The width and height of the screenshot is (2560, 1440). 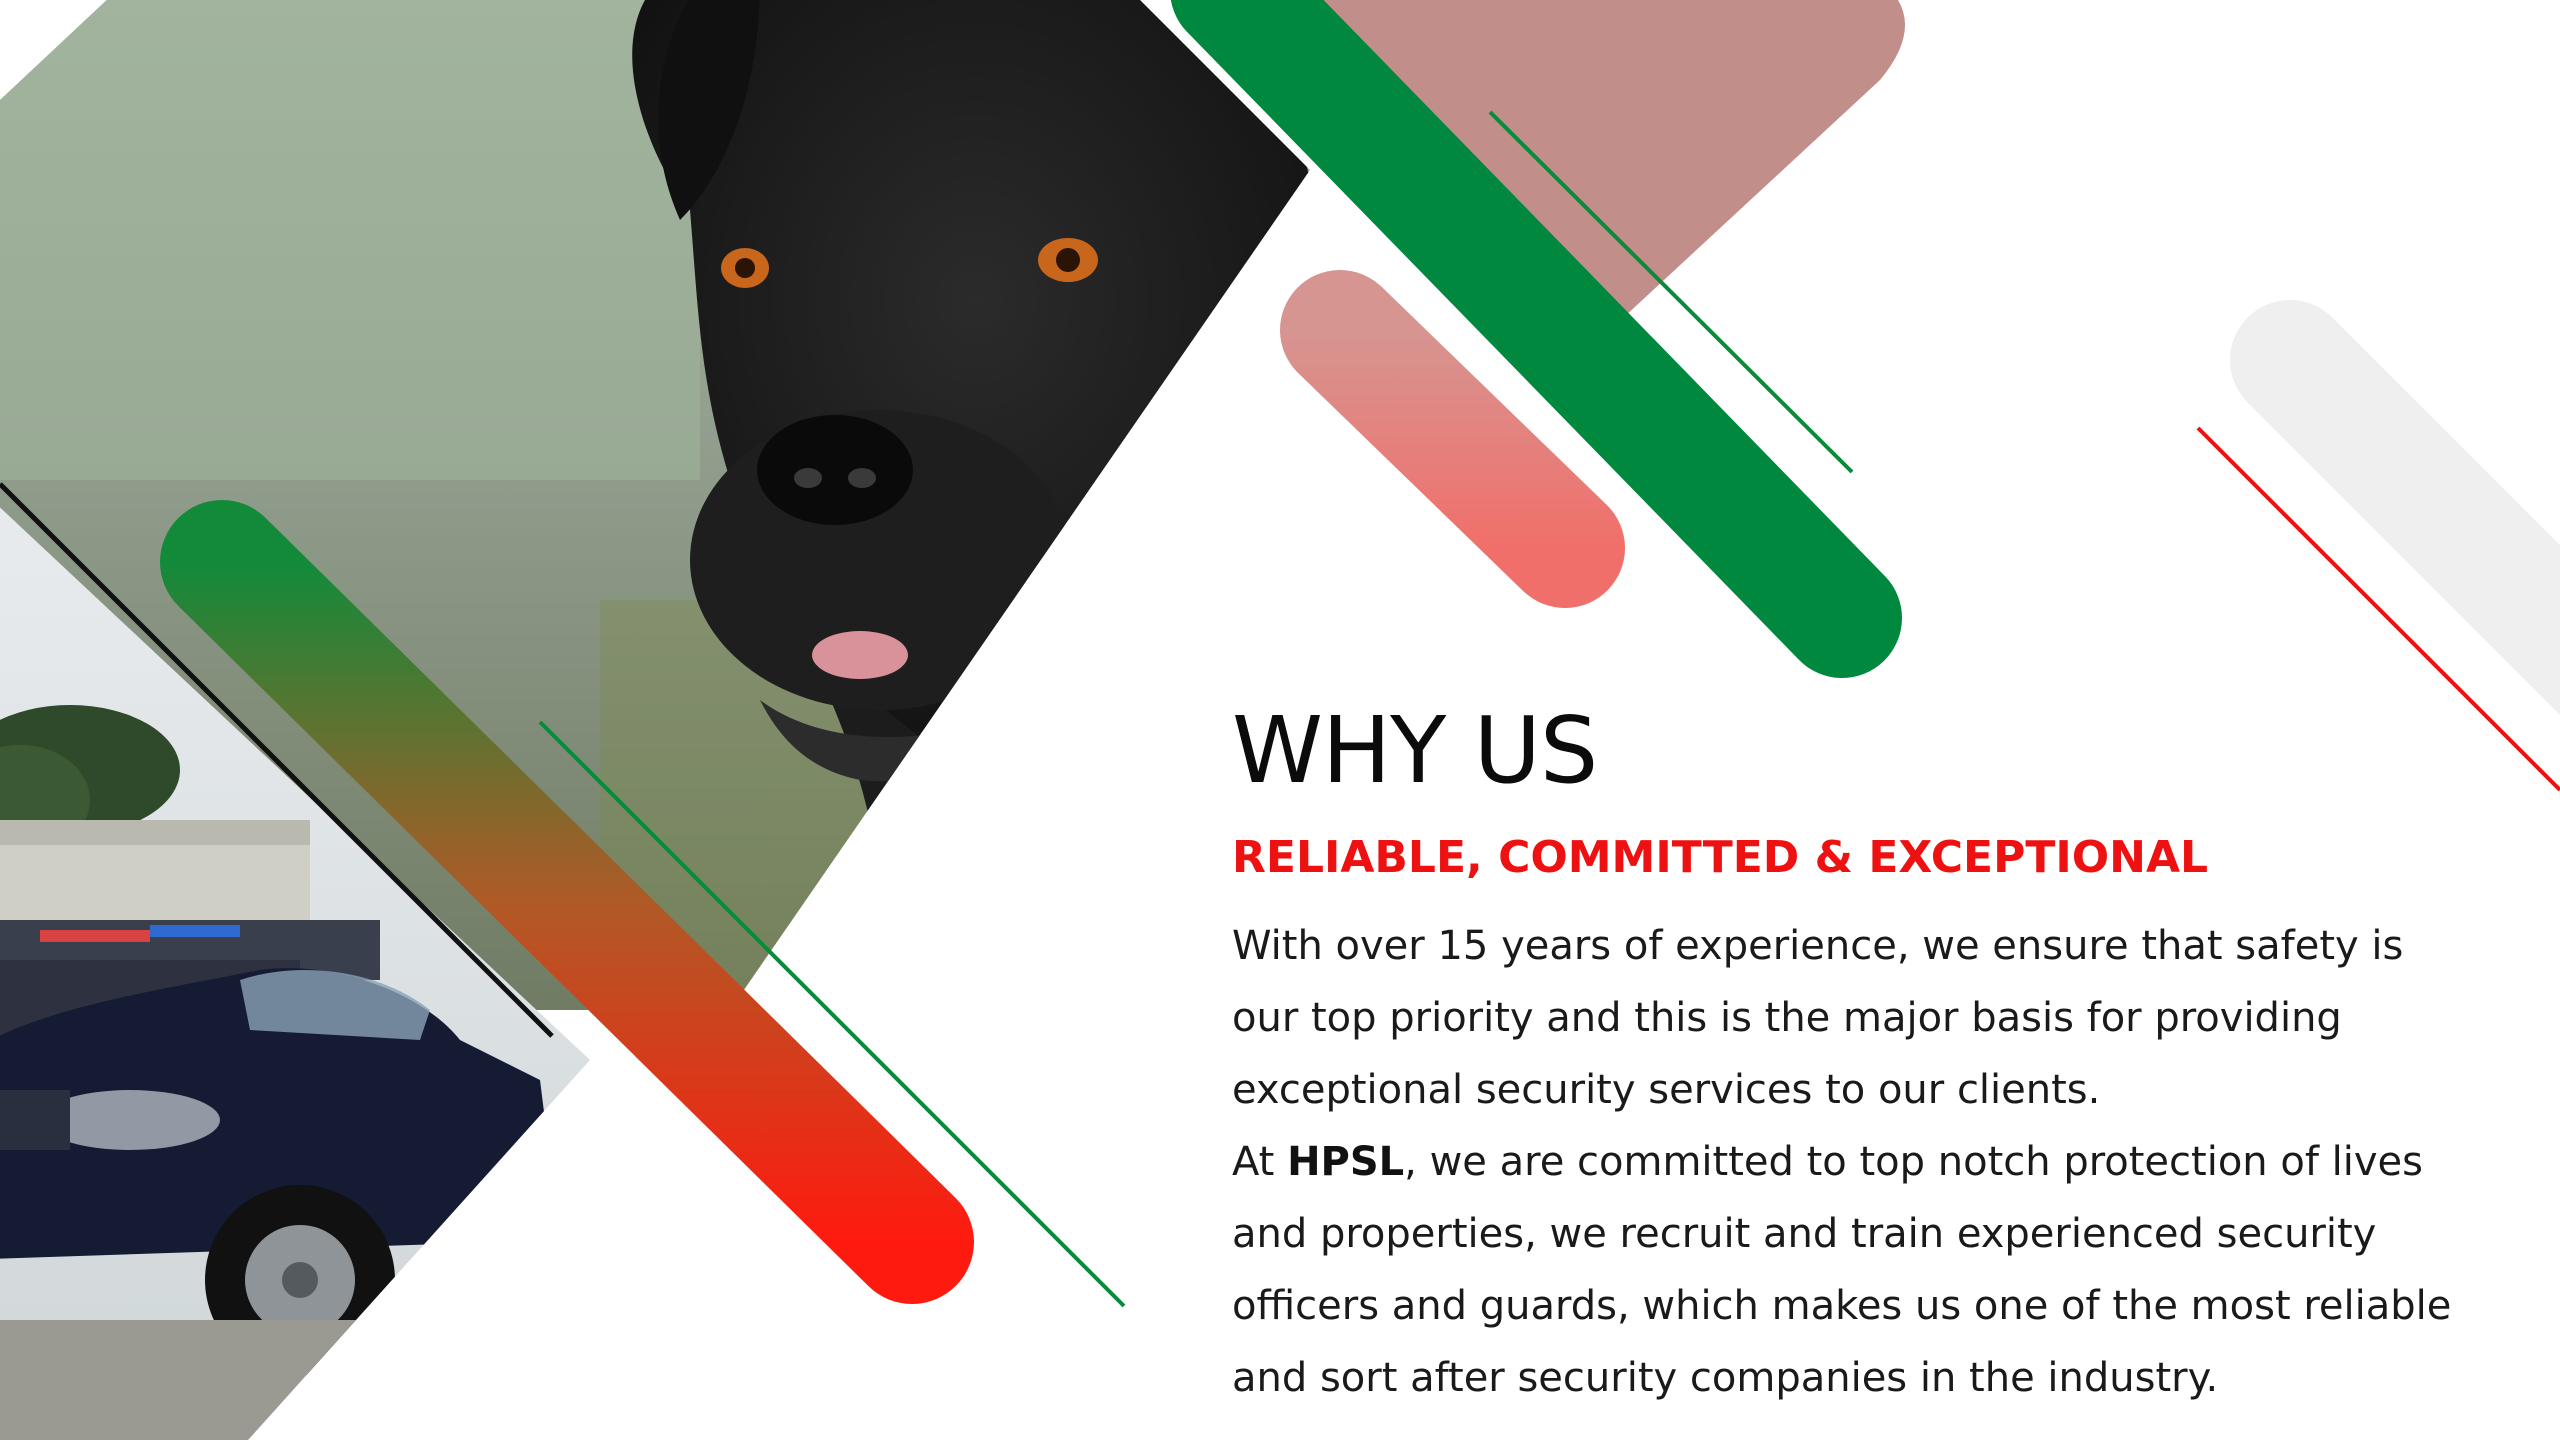 What do you see at coordinates (1720, 857) in the screenshot?
I see `section-tagline: RELIABLE, COMMITTED & EXCEPTIONAL` at bounding box center [1720, 857].